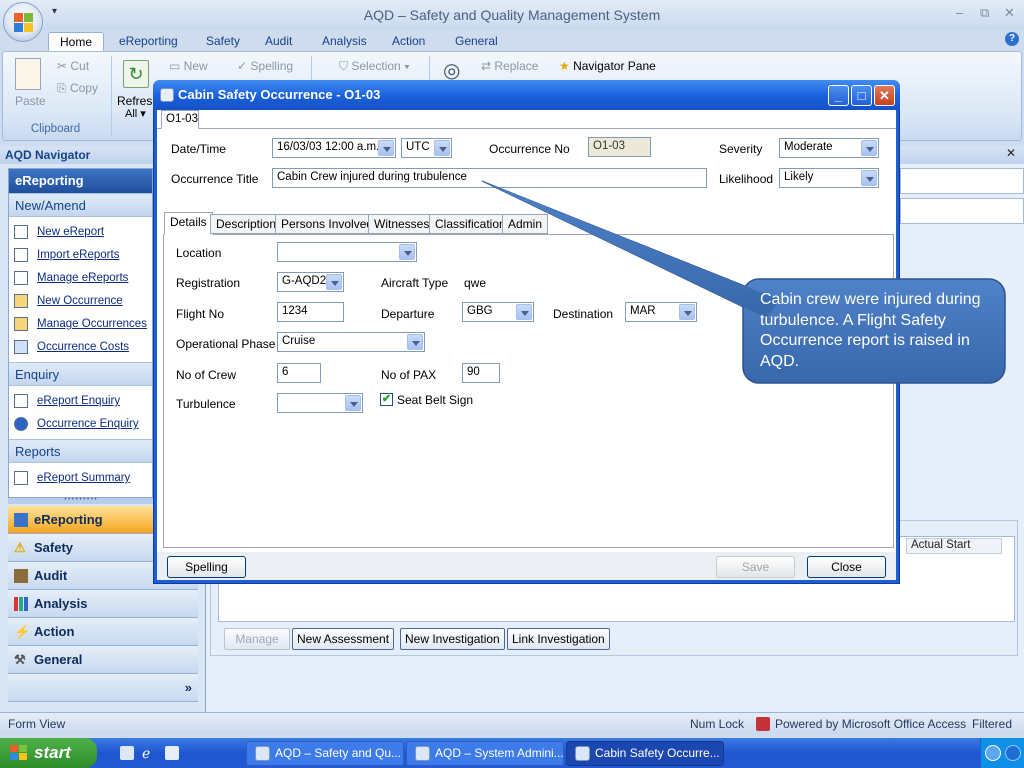 The height and width of the screenshot is (768, 1024). I want to click on quick-access-dropdown-icon: ▾, so click(54, 11).